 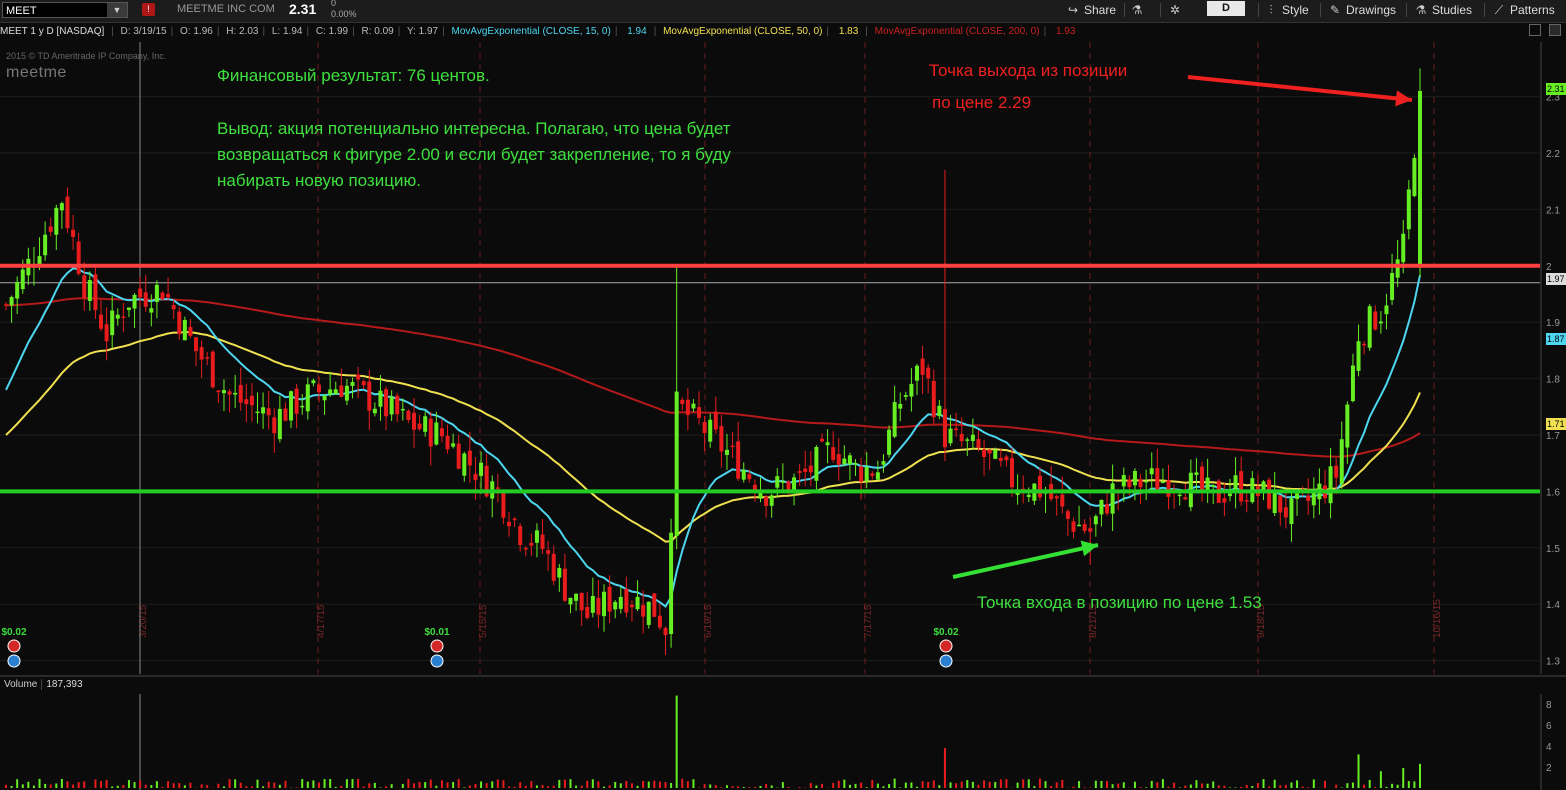 I want to click on pane-divider, so click(x=783, y=676).